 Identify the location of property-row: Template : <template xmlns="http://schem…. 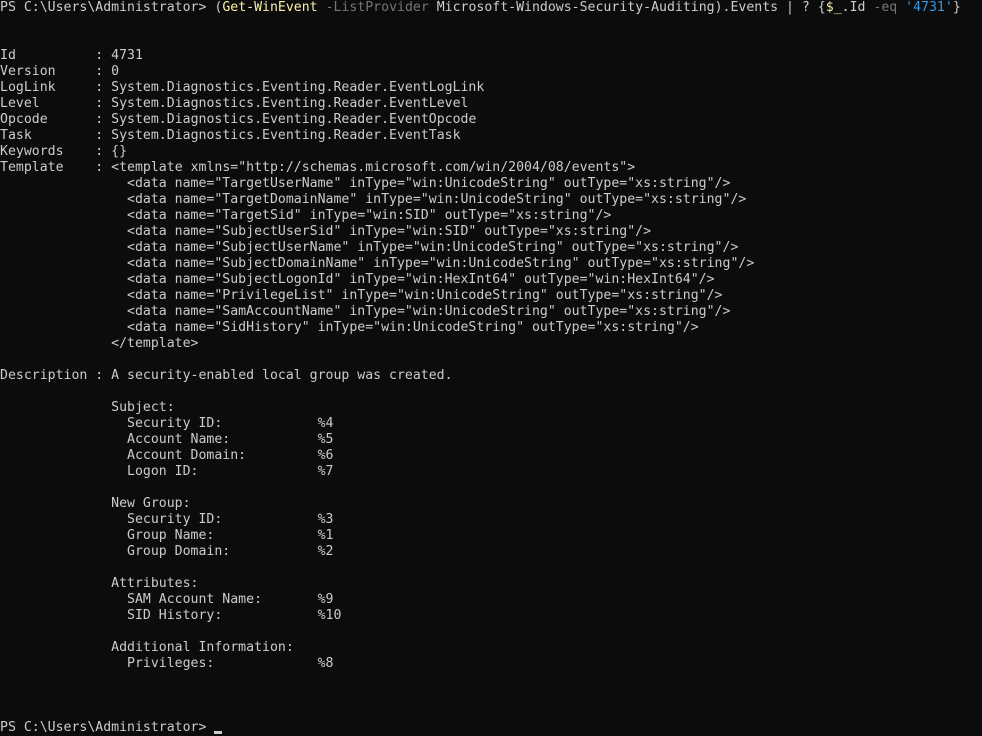
(491, 168).